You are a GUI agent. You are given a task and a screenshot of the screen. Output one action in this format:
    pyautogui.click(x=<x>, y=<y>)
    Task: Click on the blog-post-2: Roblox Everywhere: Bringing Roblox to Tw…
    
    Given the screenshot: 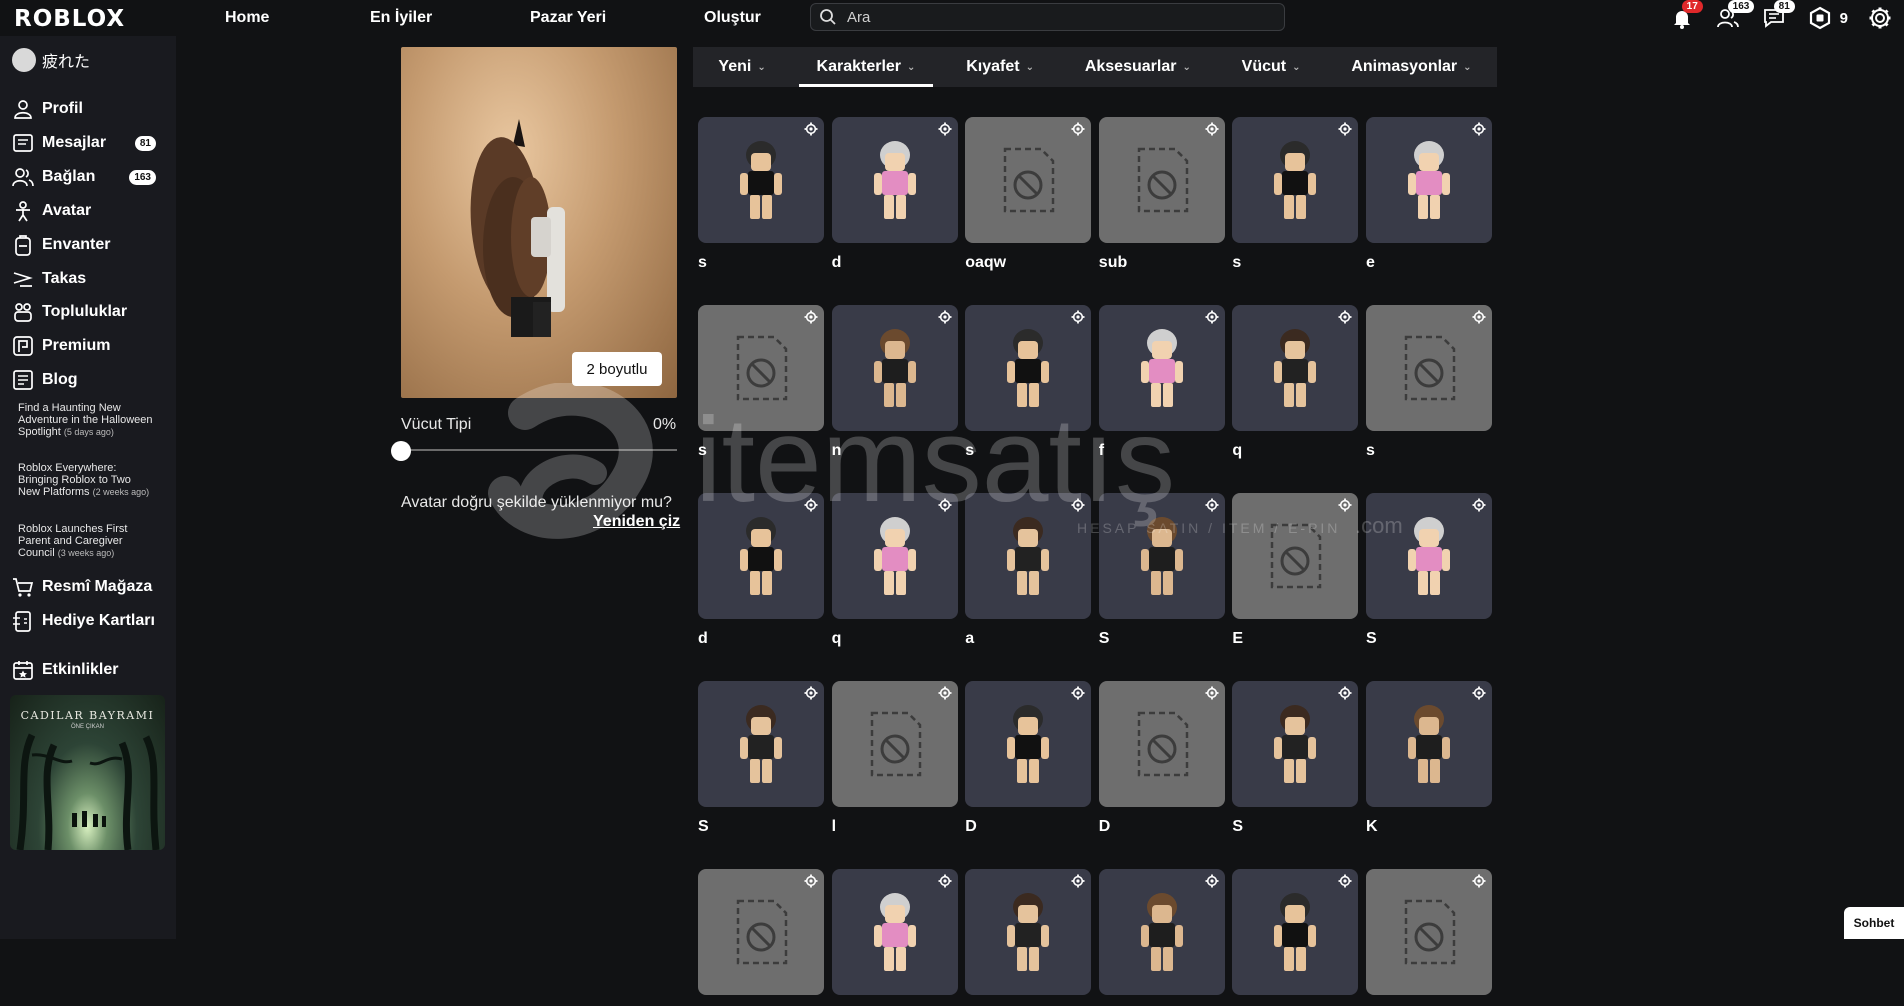 What is the action you would take?
    pyautogui.click(x=85, y=480)
    